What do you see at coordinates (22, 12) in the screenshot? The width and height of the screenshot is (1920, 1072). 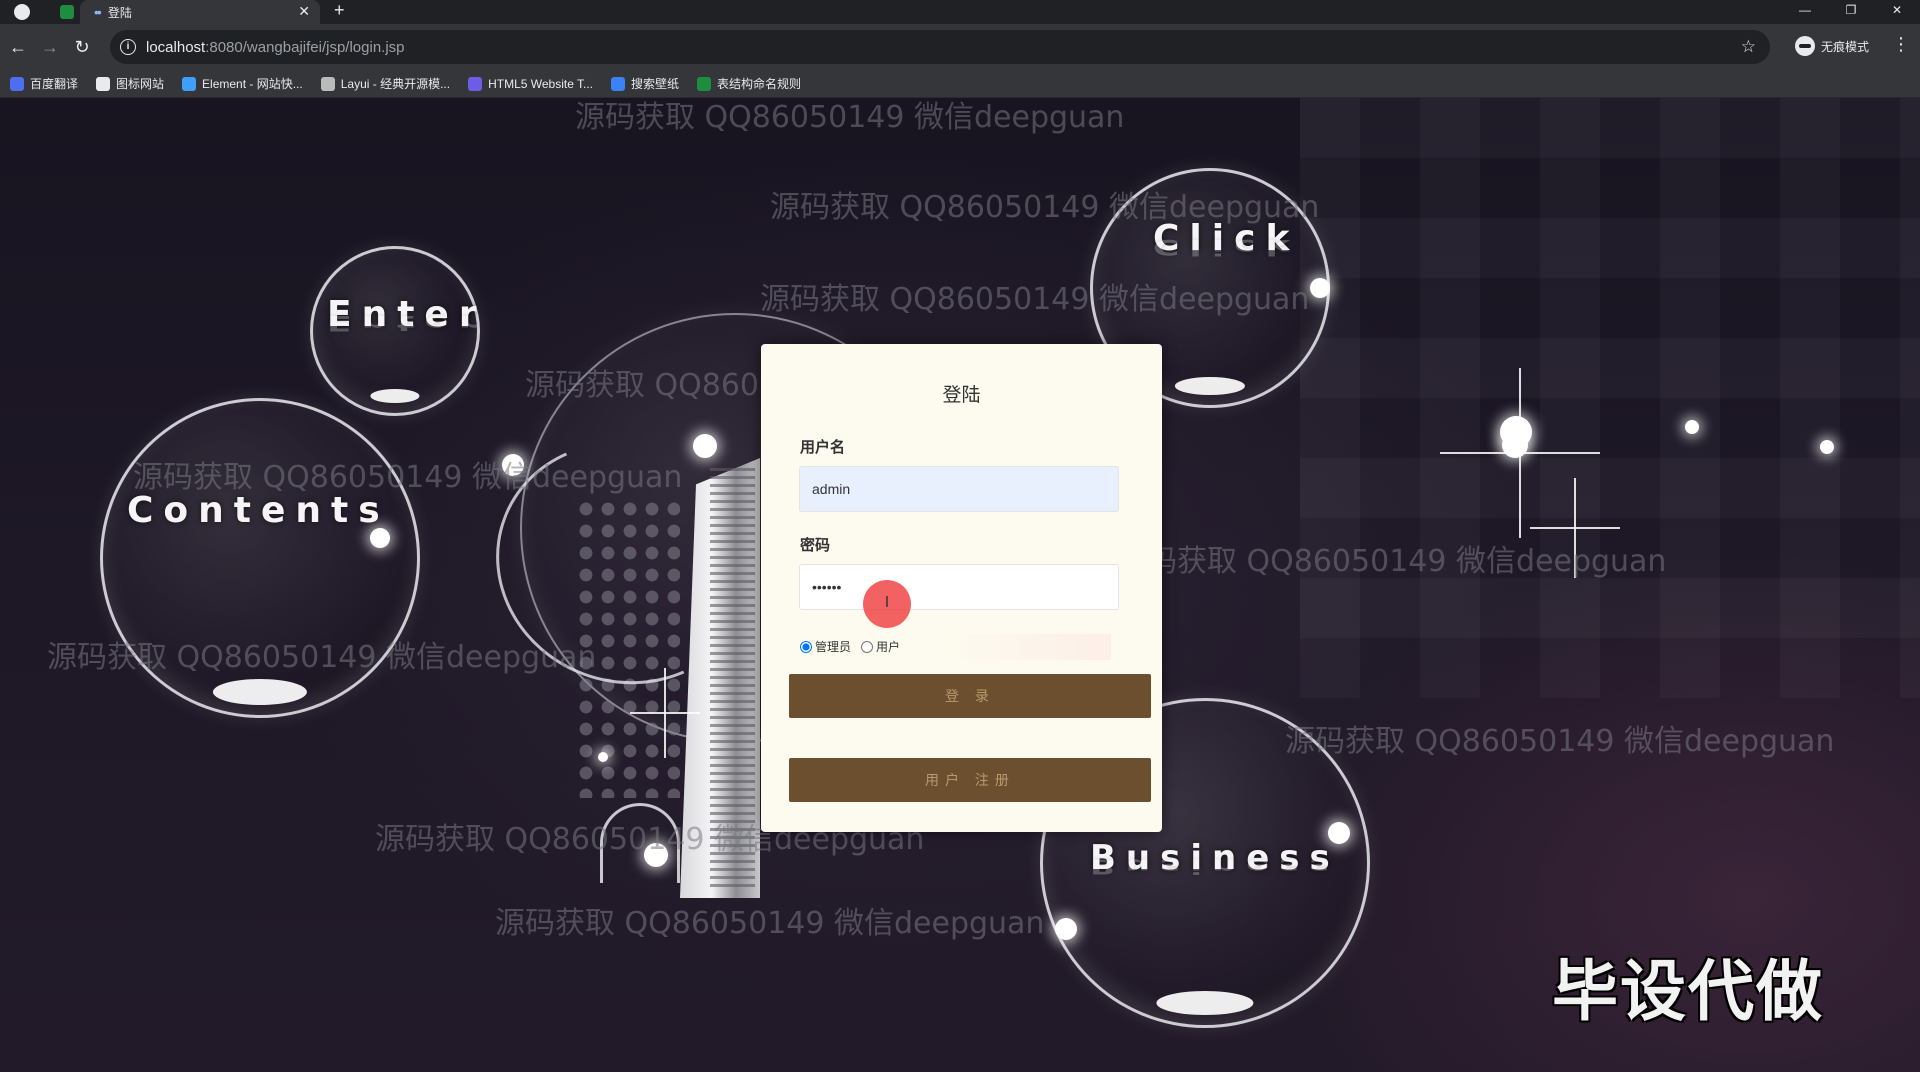 I see `browser-profile-icon` at bounding box center [22, 12].